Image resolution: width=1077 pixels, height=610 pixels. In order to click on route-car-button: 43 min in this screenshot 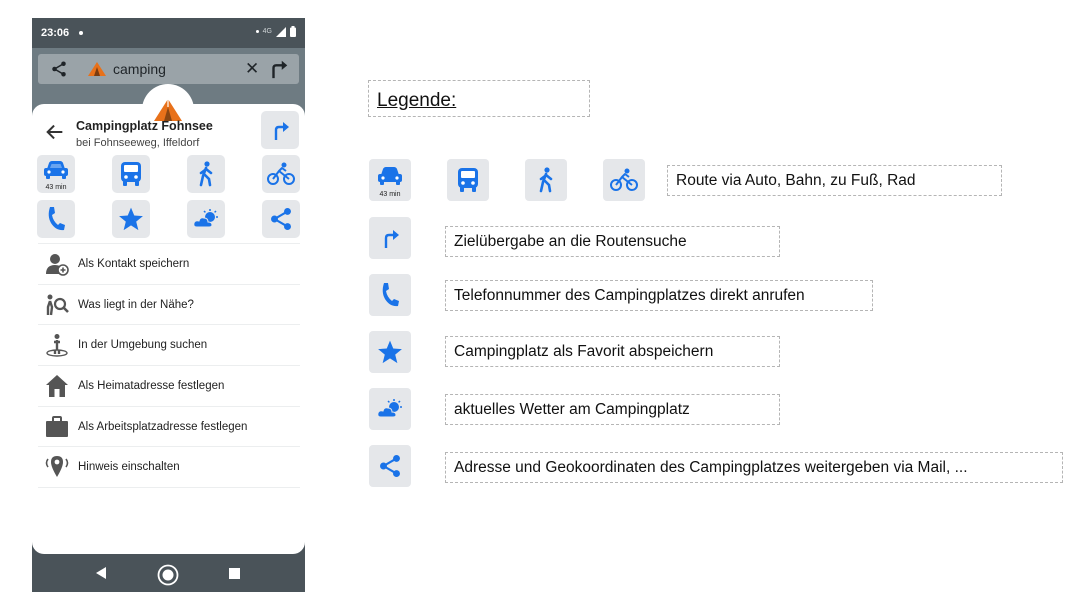, I will do `click(56, 174)`.